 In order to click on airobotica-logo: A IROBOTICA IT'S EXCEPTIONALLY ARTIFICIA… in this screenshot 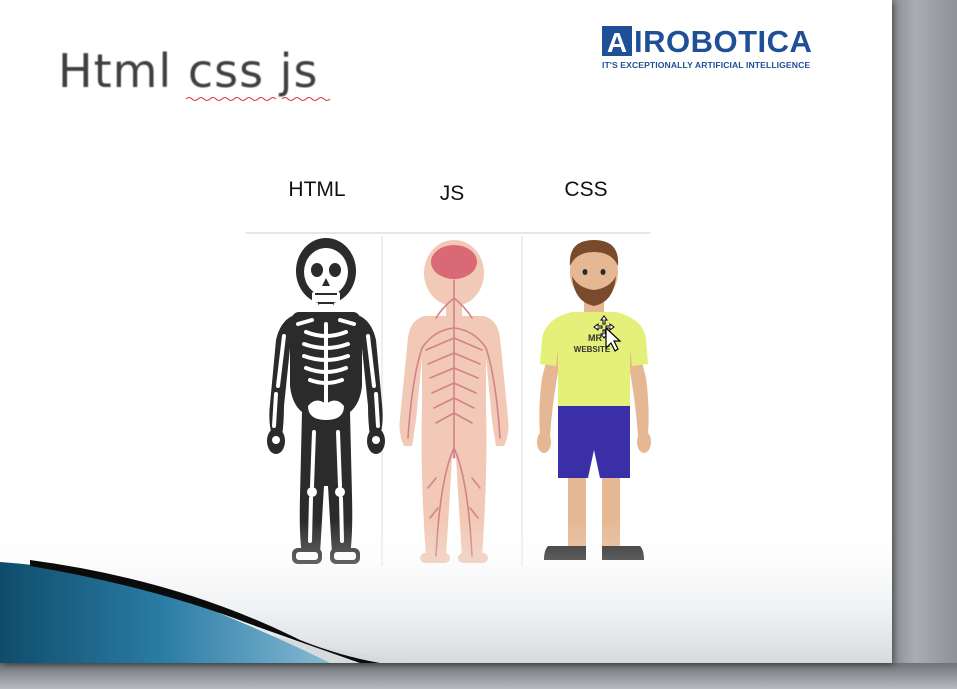, I will do `click(722, 50)`.